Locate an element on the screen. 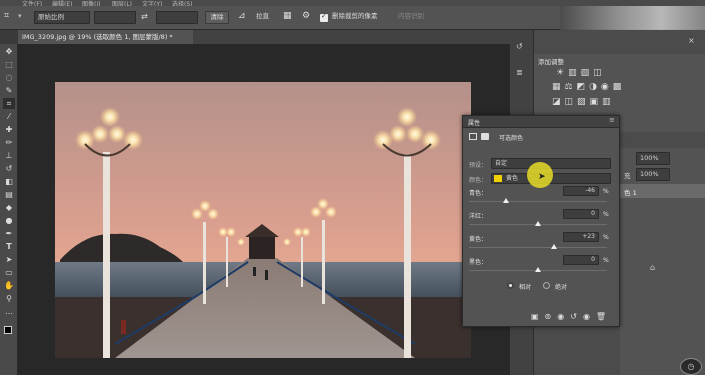  adjustments-row-2: ▦⚖◩◑◉▩ is located at coordinates (588, 87).